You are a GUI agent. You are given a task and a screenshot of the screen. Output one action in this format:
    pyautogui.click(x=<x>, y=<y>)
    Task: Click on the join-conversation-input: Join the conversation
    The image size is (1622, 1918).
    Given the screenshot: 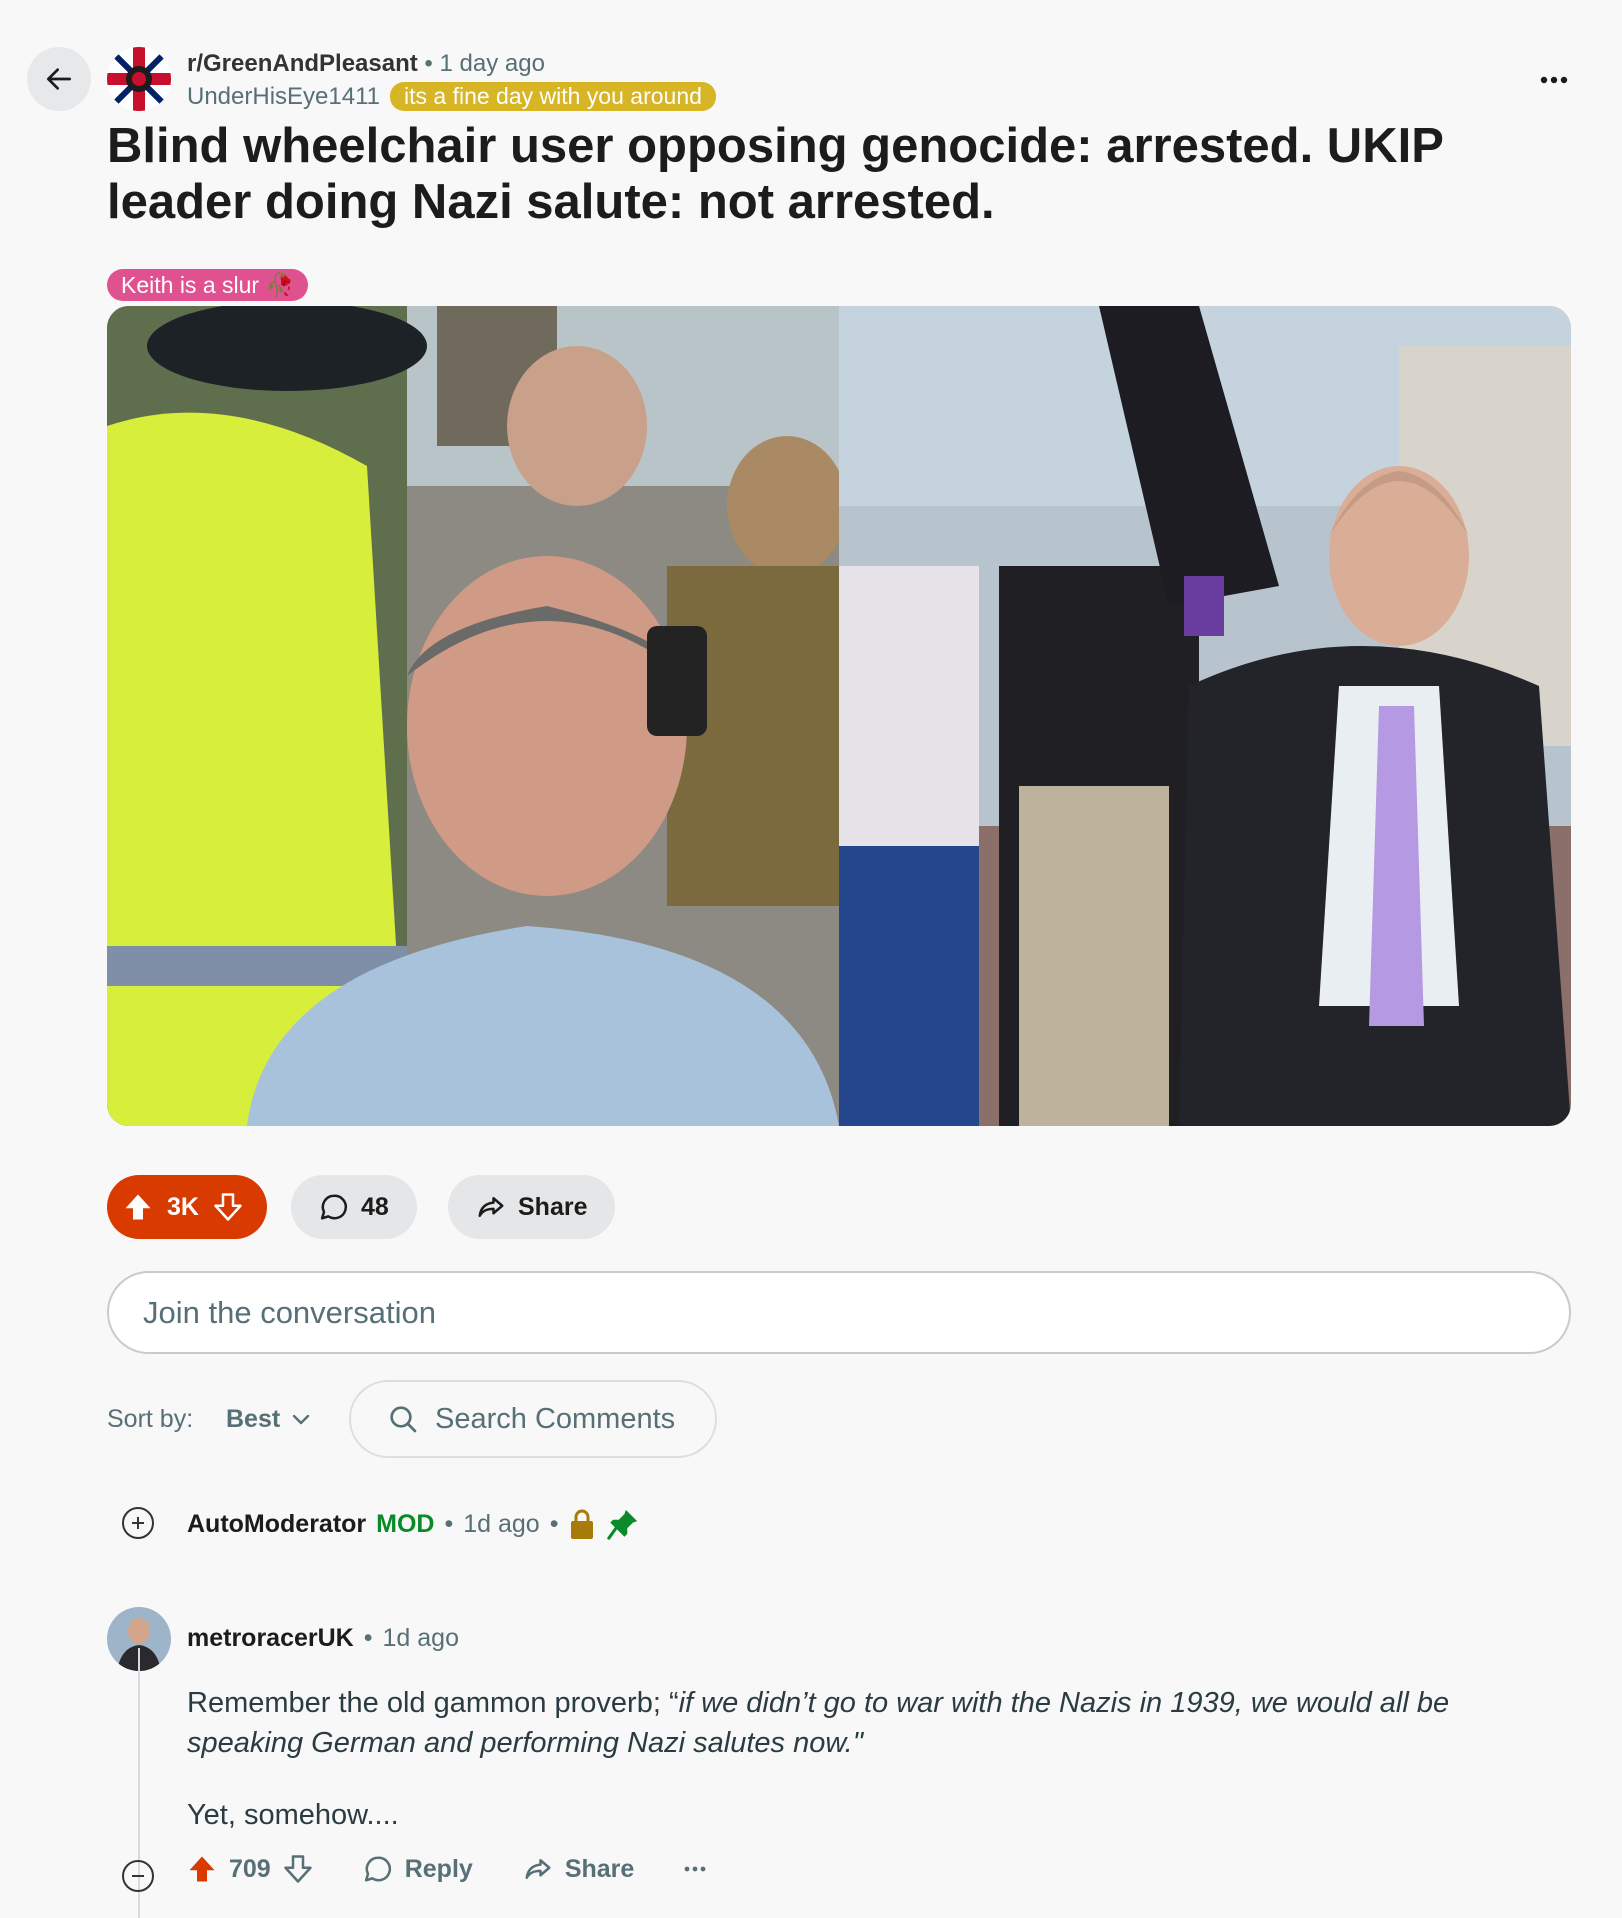 What is the action you would take?
    pyautogui.click(x=839, y=1312)
    